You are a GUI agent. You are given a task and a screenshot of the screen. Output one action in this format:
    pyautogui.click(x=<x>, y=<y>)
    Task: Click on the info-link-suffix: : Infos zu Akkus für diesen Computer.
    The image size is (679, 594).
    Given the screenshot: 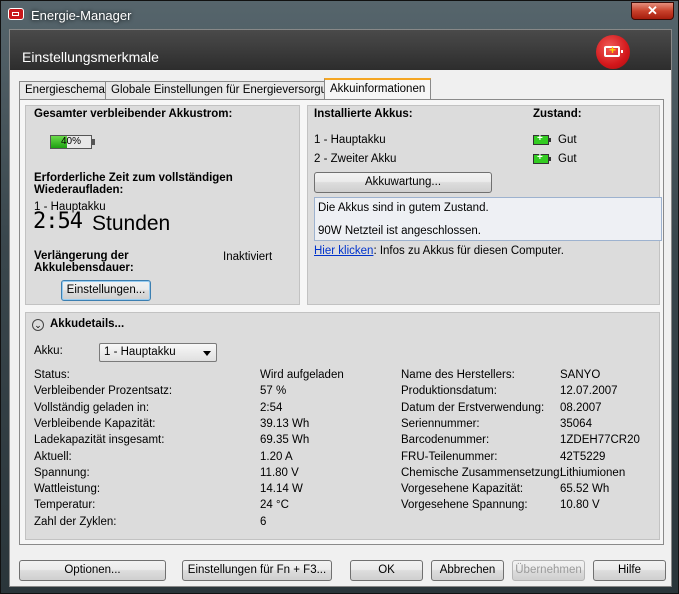 What is the action you would take?
    pyautogui.click(x=468, y=251)
    